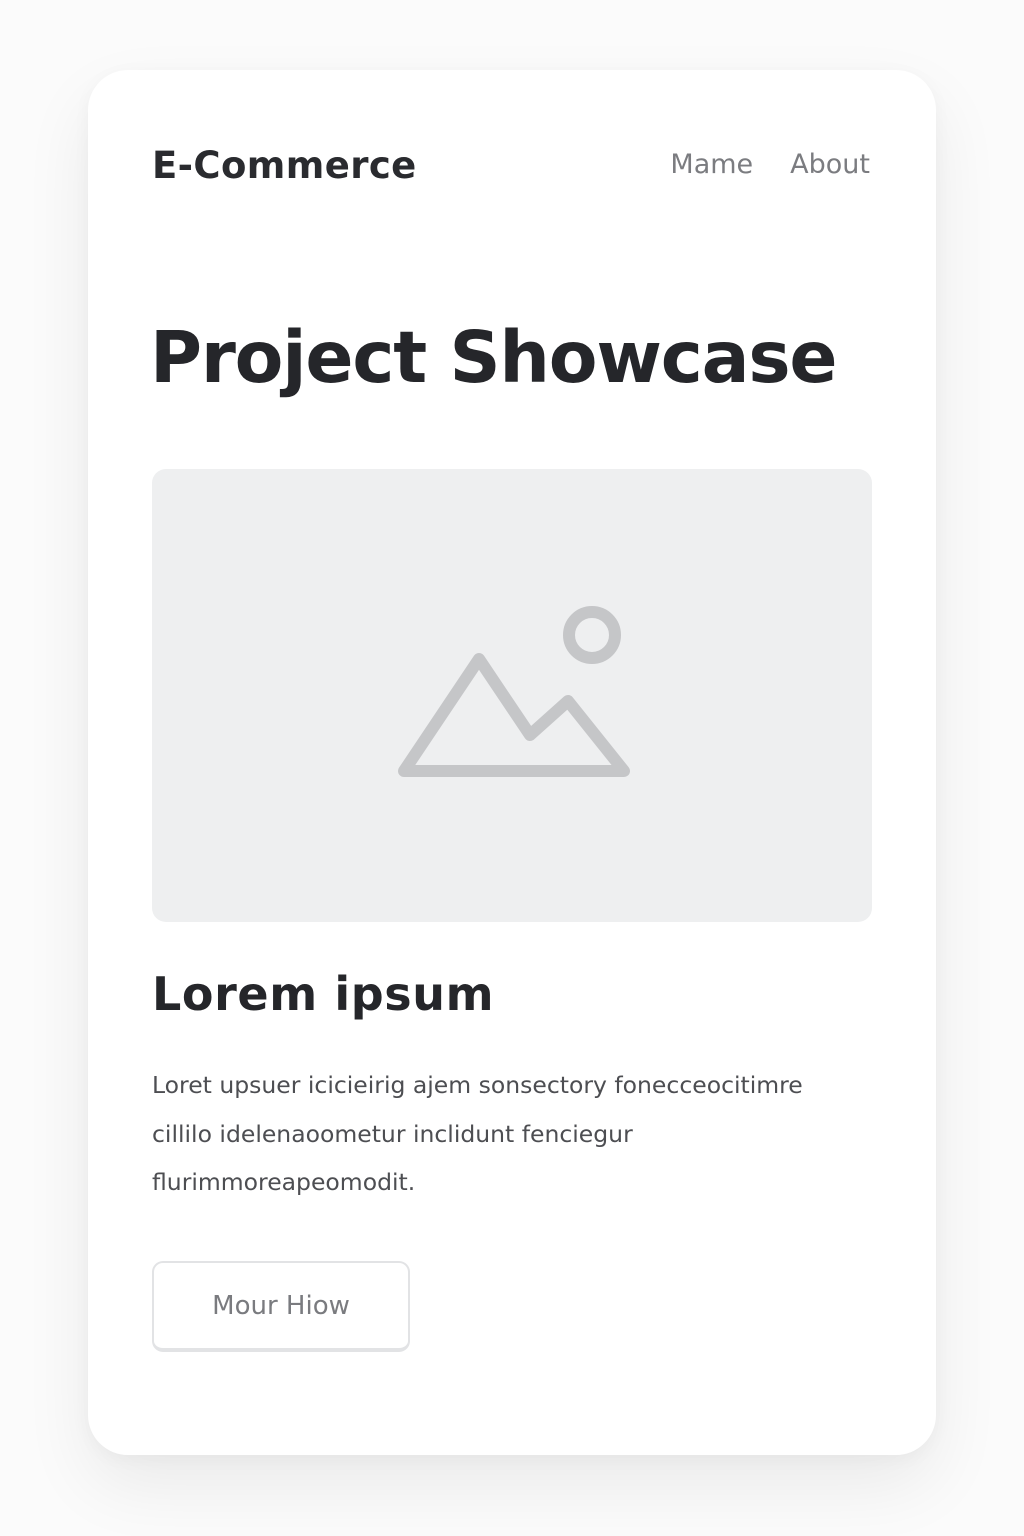  Describe the element at coordinates (830, 164) in the screenshot. I see `nav-link-about: About` at that location.